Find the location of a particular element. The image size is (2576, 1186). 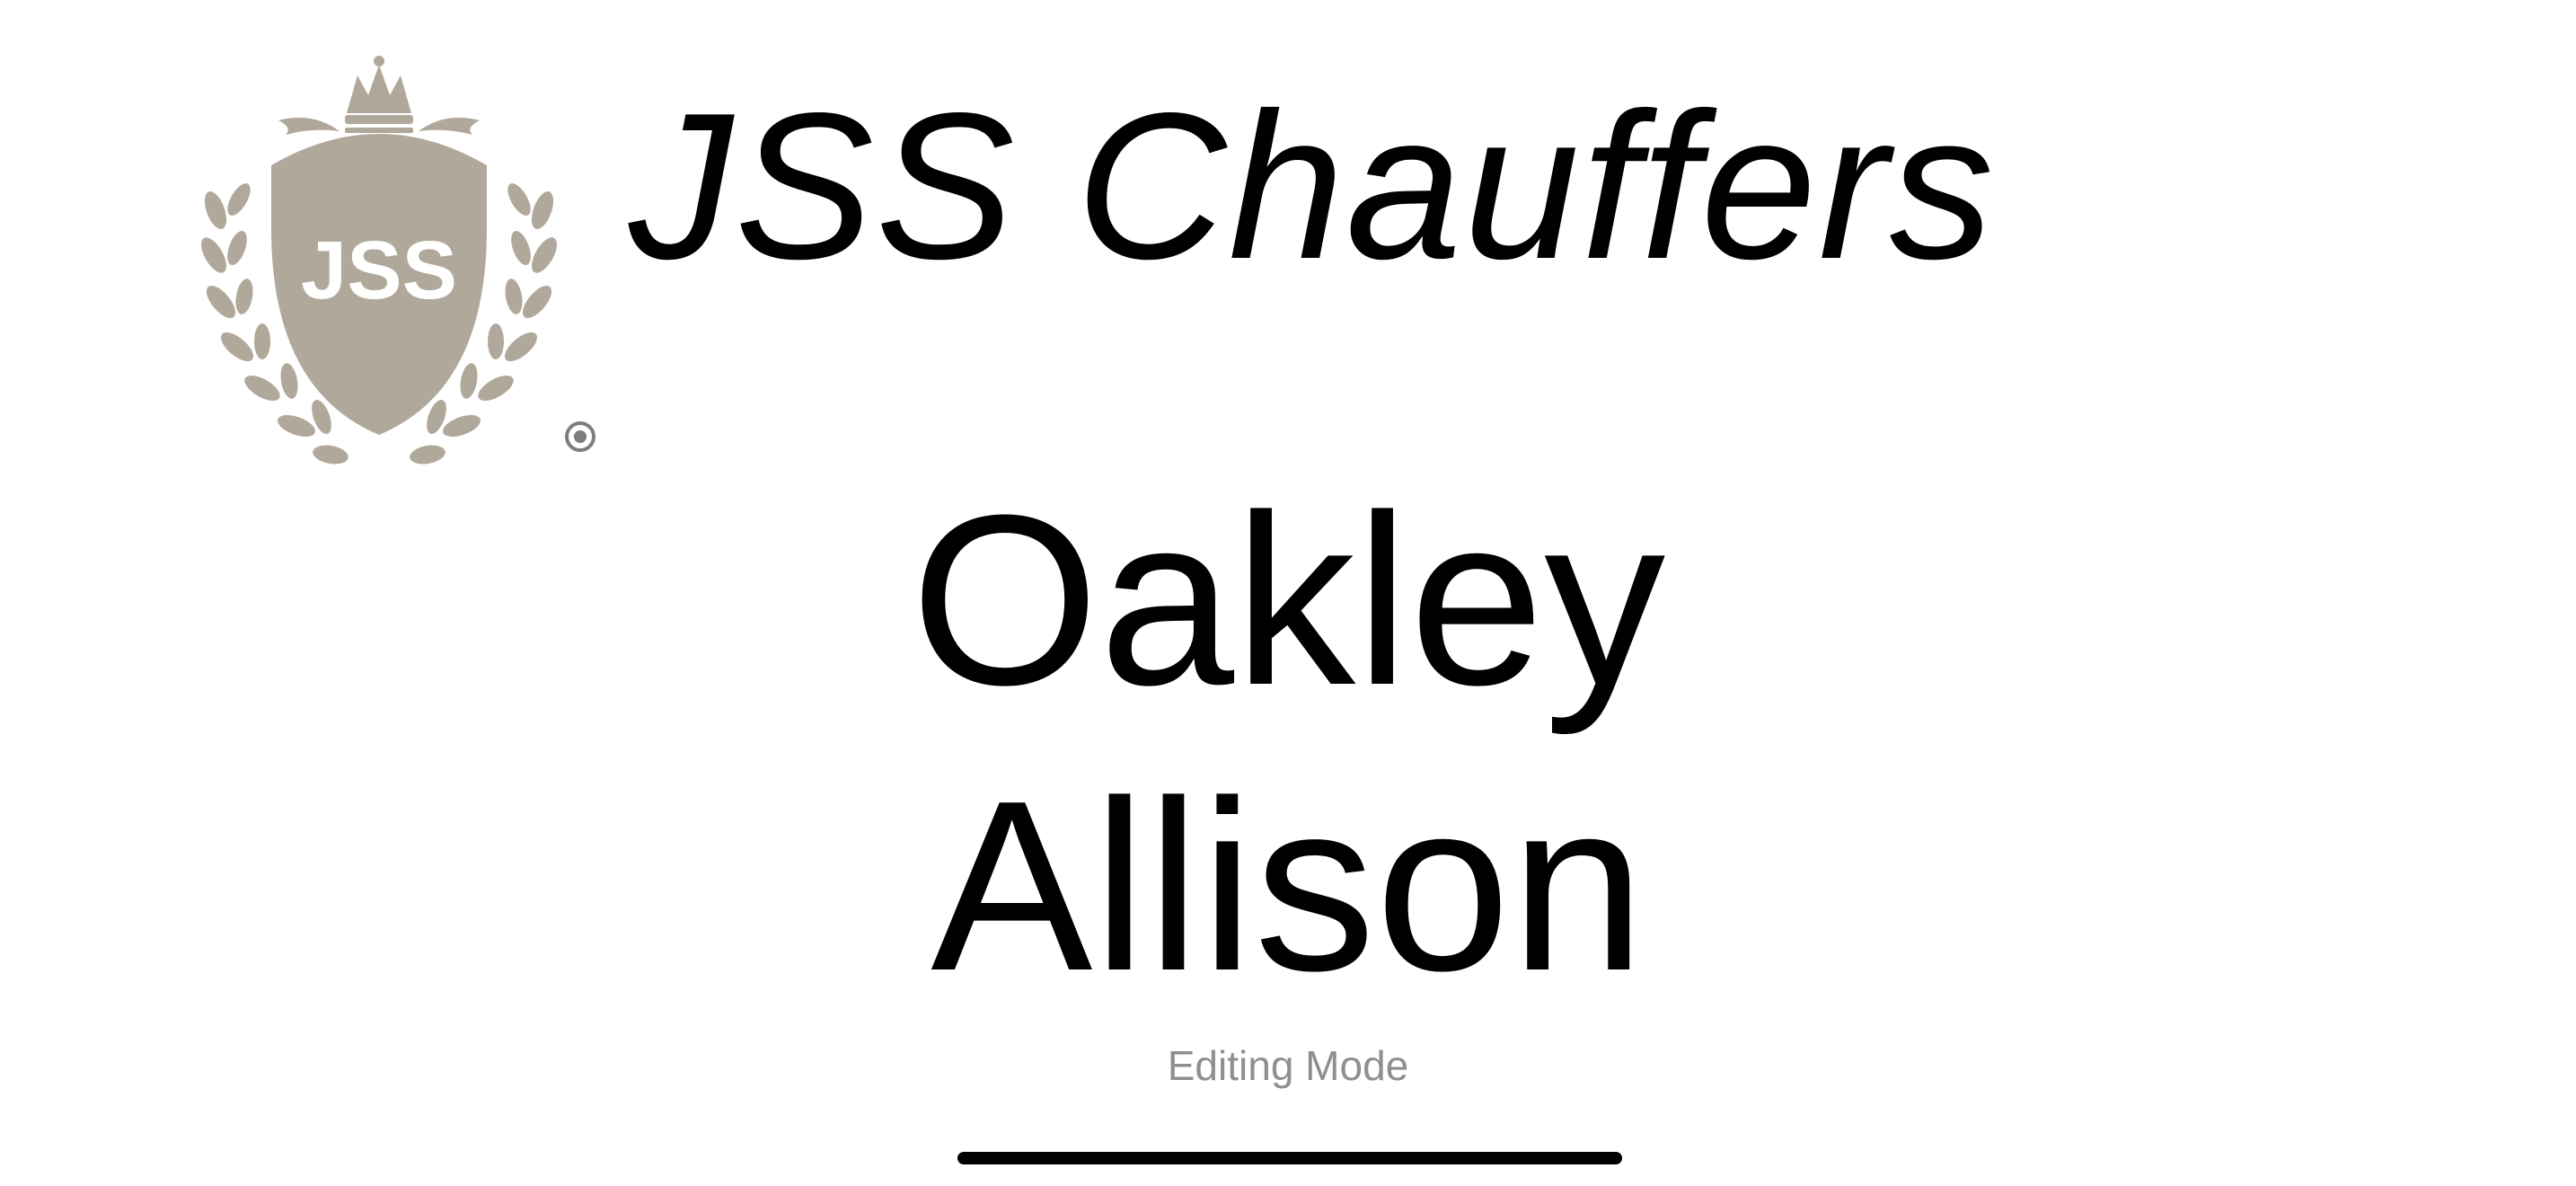

editing-mode-label: Editing Mode is located at coordinates (1288, 1065).